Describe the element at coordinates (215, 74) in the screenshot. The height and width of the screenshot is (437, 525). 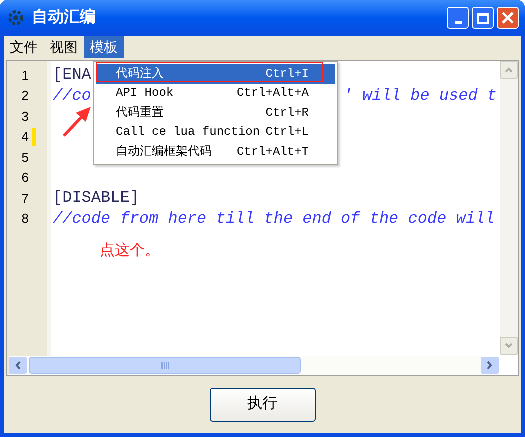
I see `menu-option: 代码注入 Ctrl+I` at that location.